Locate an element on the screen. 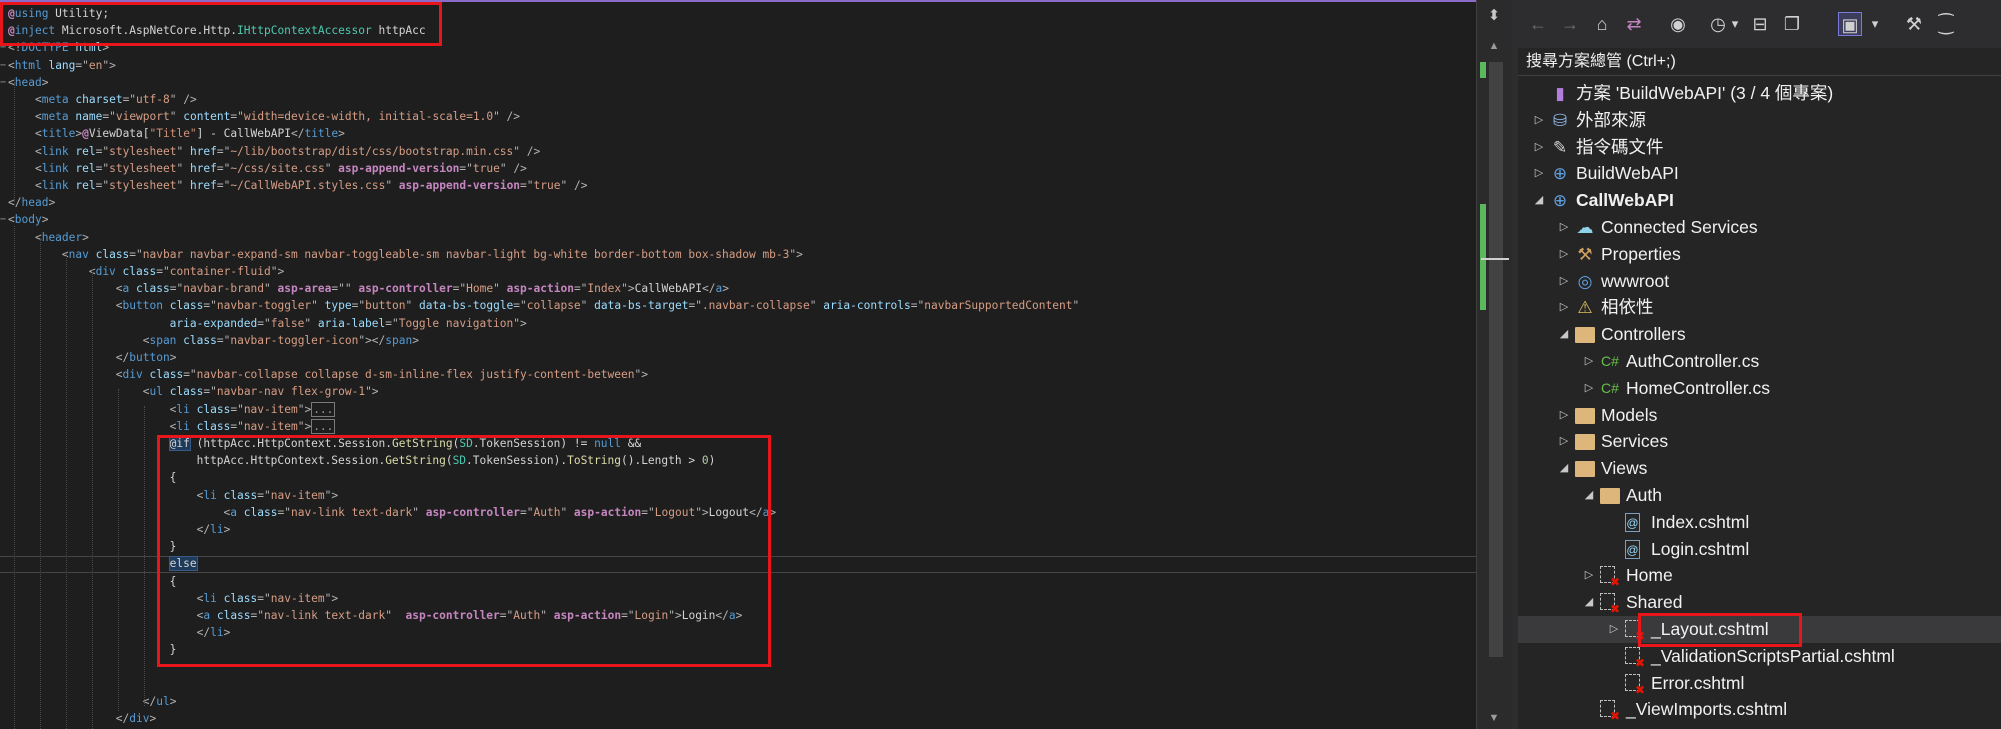 The width and height of the screenshot is (2001, 729). editor-vertical-scrollbar: ⬍ ▲ ▼ is located at coordinates (1494, 364).